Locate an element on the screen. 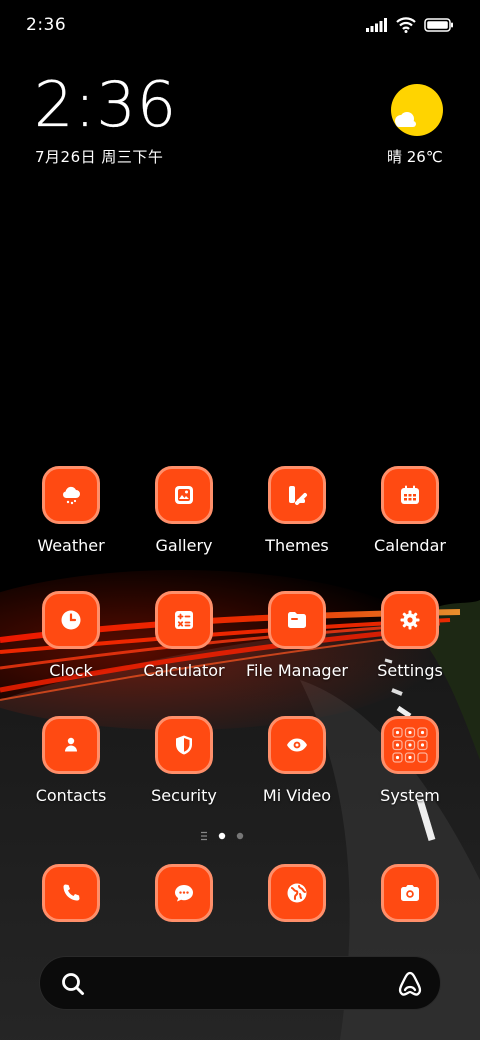  clock-widget-date: 7月26日 周三下午 is located at coordinates (99, 157).